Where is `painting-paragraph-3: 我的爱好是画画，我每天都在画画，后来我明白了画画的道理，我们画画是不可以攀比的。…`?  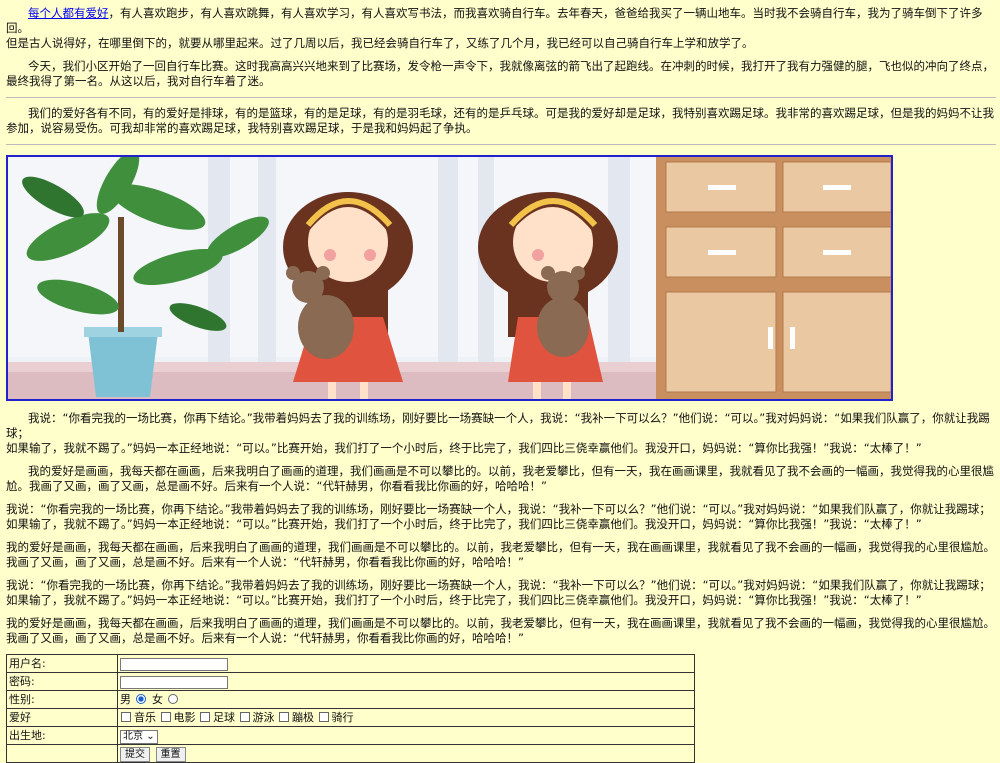 painting-paragraph-3: 我的爱好是画画，我每天都在画画，后来我明白了画画的道理，我们画画是不可以攀比的。… is located at coordinates (500, 630).